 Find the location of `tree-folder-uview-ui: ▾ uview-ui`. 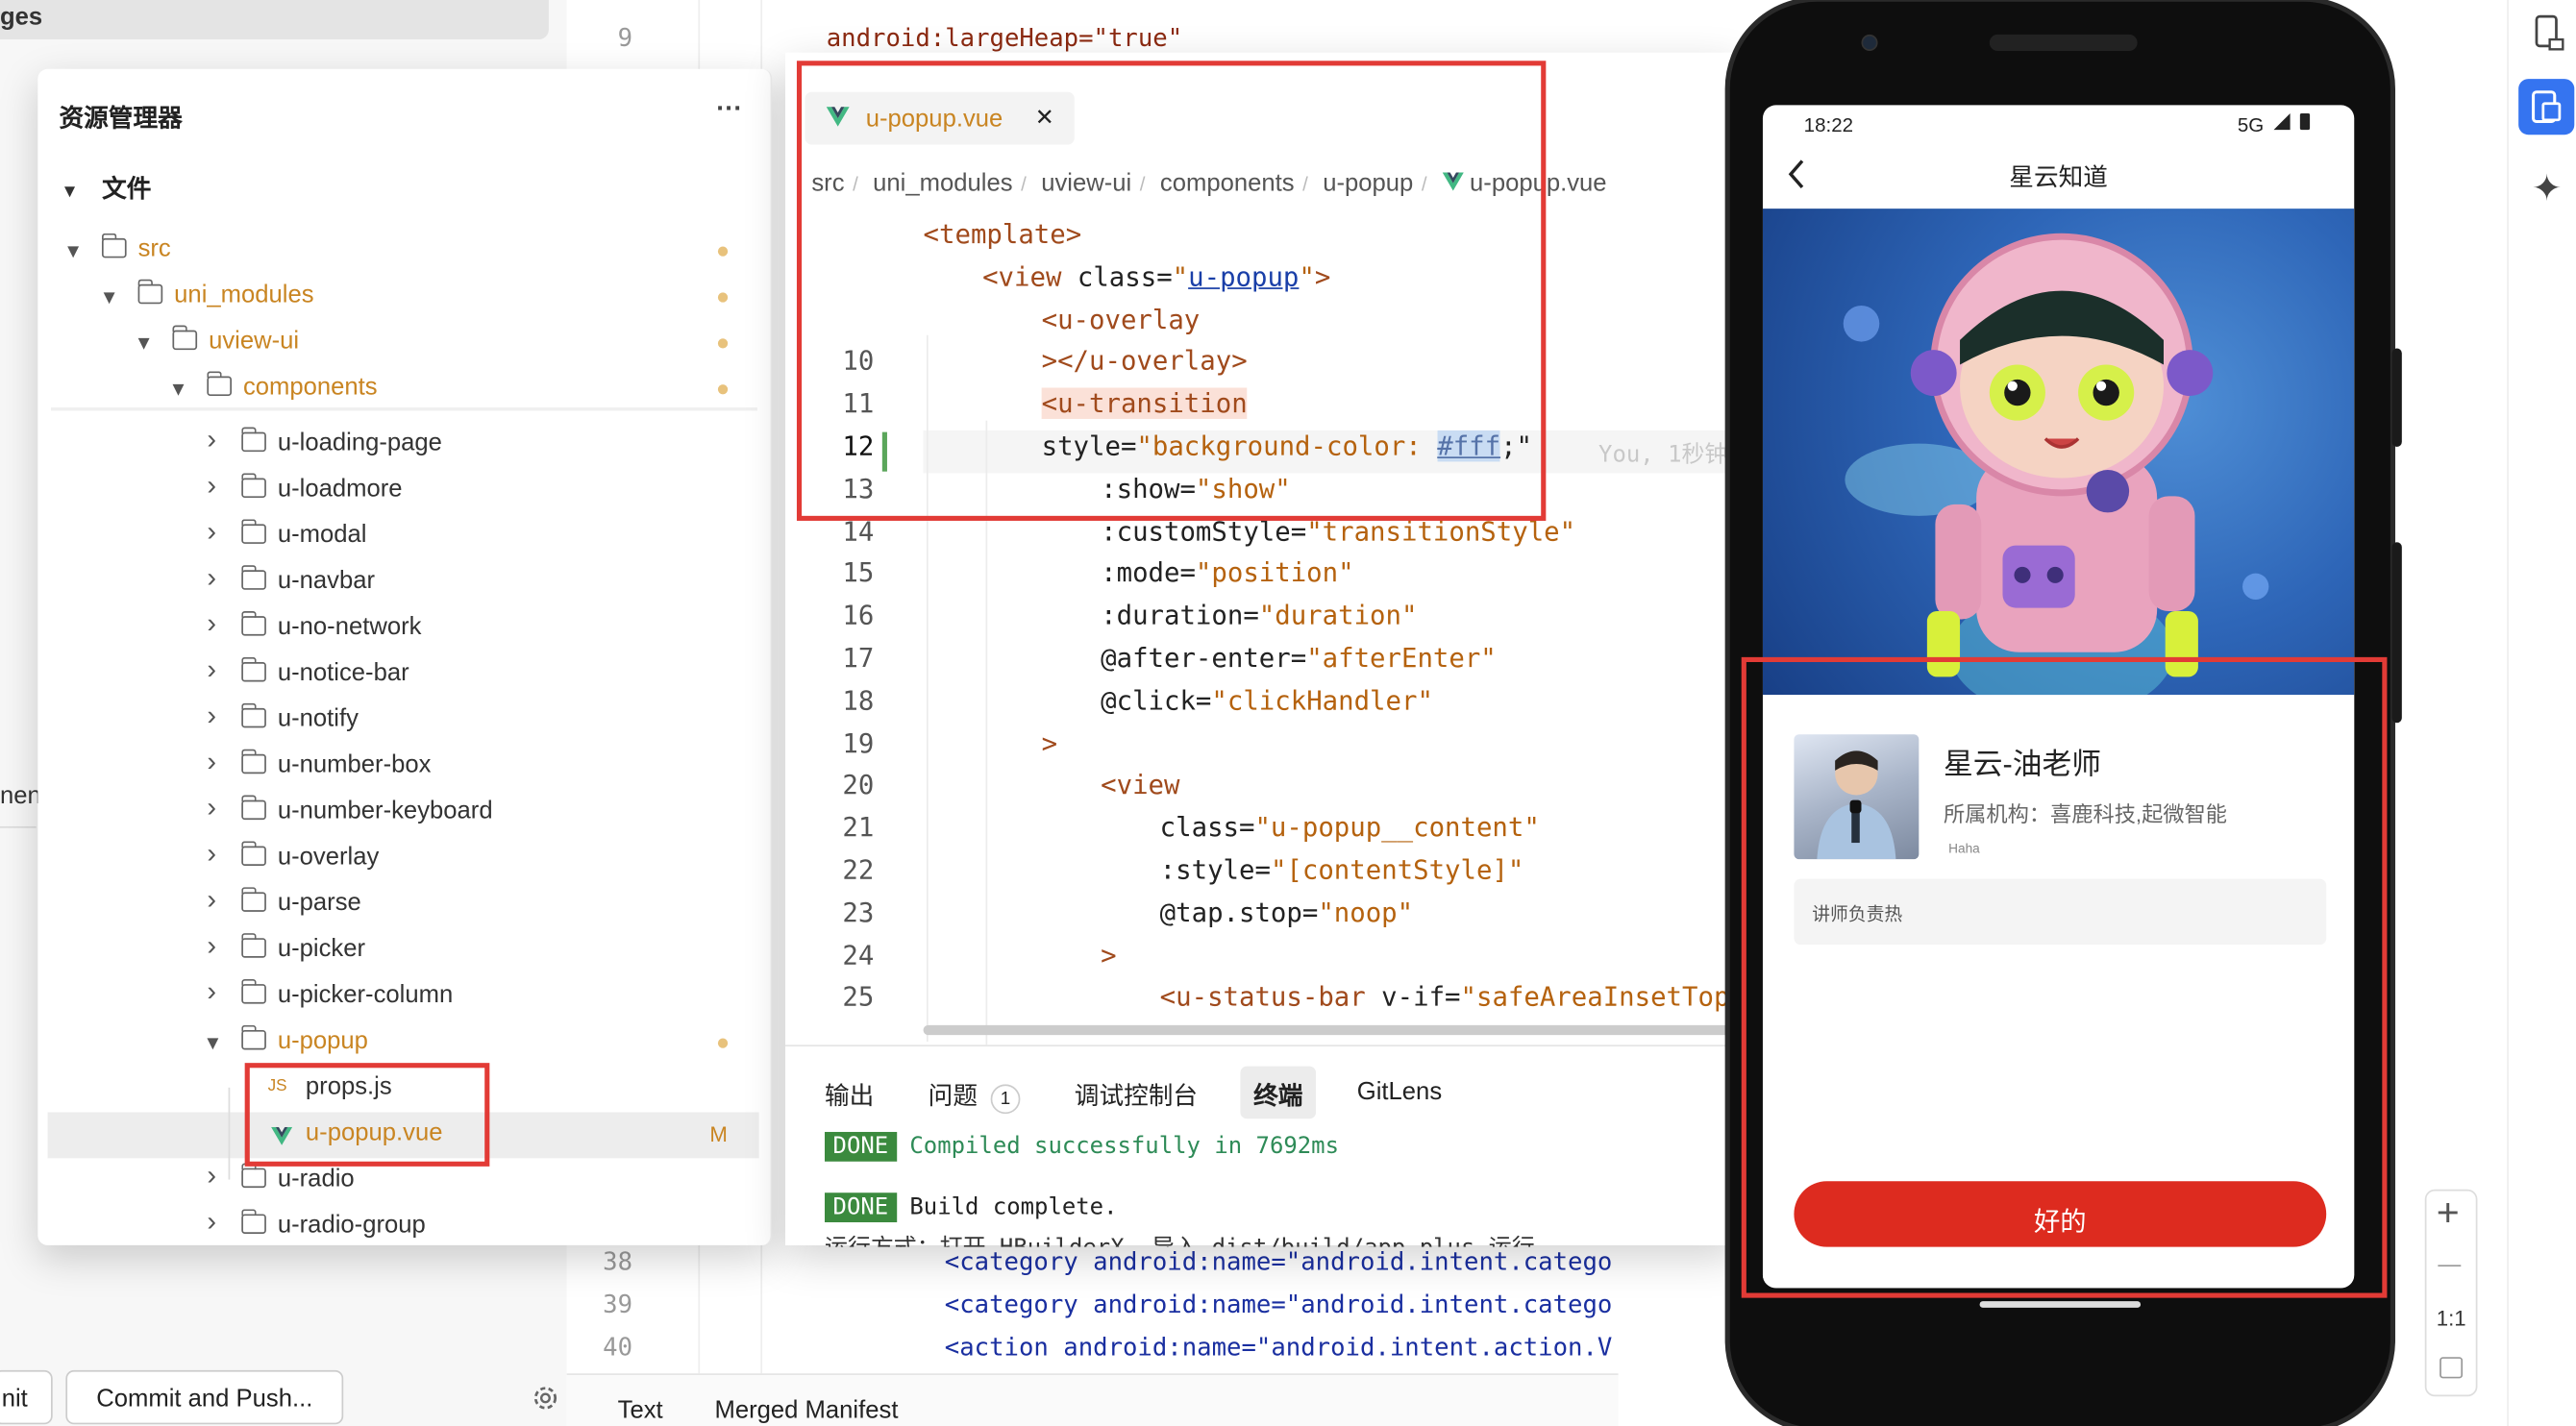

tree-folder-uview-ui: ▾ uview-ui is located at coordinates (405, 343).